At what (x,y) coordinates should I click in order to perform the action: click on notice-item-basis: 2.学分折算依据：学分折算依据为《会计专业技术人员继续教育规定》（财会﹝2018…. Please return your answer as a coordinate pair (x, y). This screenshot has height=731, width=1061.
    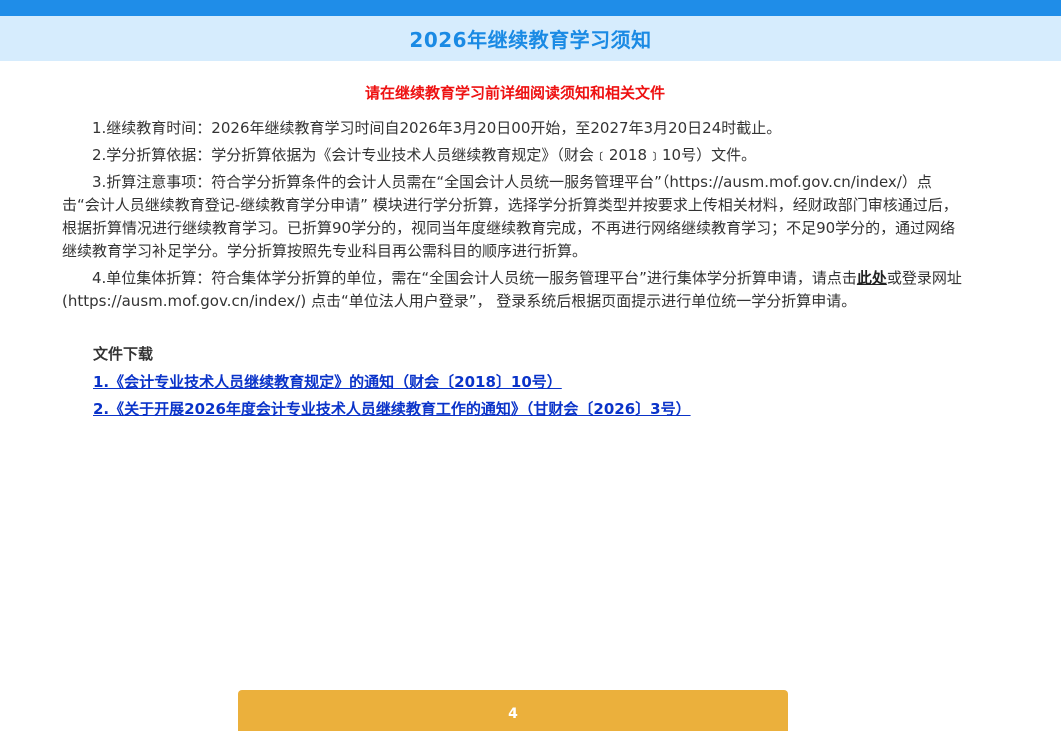
    Looking at the image, I should click on (424, 155).